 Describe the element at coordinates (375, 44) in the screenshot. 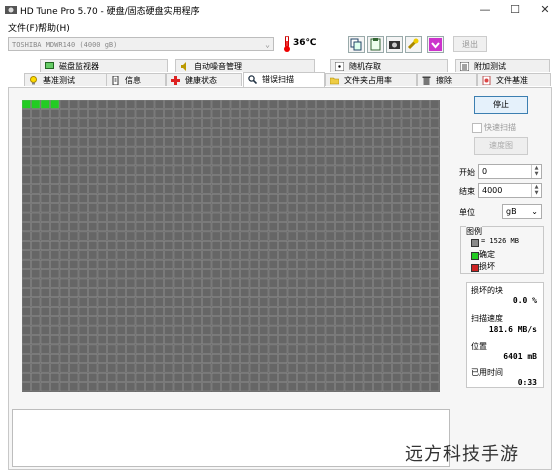

I see `copy-screenshot-button` at that location.